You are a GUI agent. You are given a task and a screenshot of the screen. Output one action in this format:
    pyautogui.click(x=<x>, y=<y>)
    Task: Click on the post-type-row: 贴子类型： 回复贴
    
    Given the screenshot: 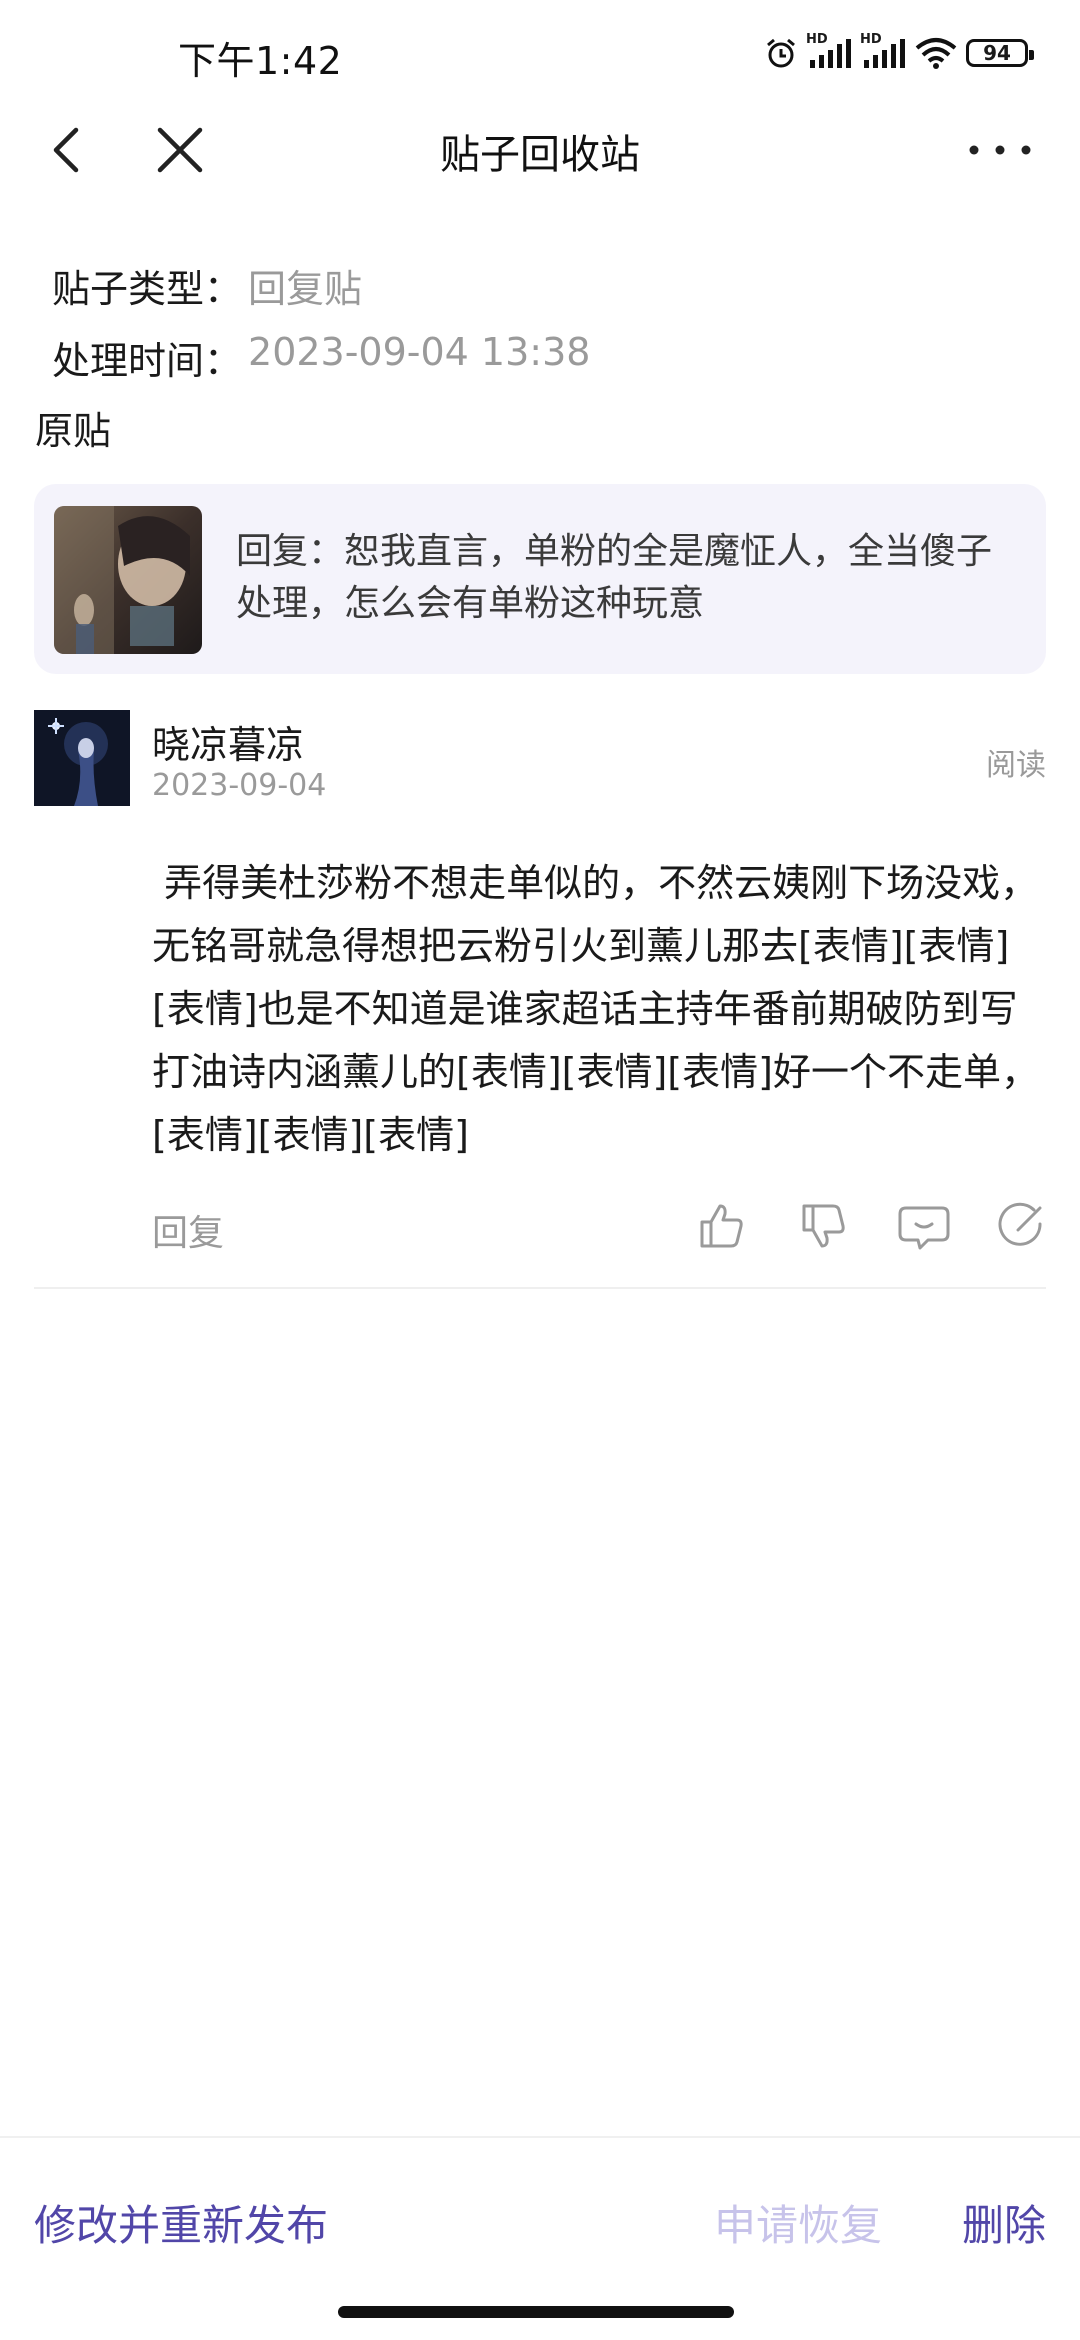 What is the action you would take?
    pyautogui.click(x=207, y=285)
    